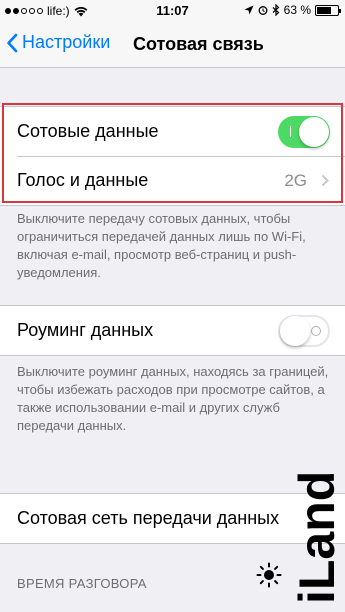 Image resolution: width=345 pixels, height=612 pixels. Describe the element at coordinates (172, 180) in the screenshot. I see `voice-data-row: Голос и данные 2G` at that location.